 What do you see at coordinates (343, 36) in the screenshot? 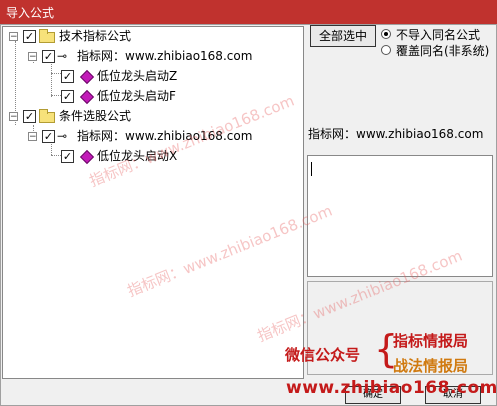
I see `select-all-button: 全部选中` at bounding box center [343, 36].